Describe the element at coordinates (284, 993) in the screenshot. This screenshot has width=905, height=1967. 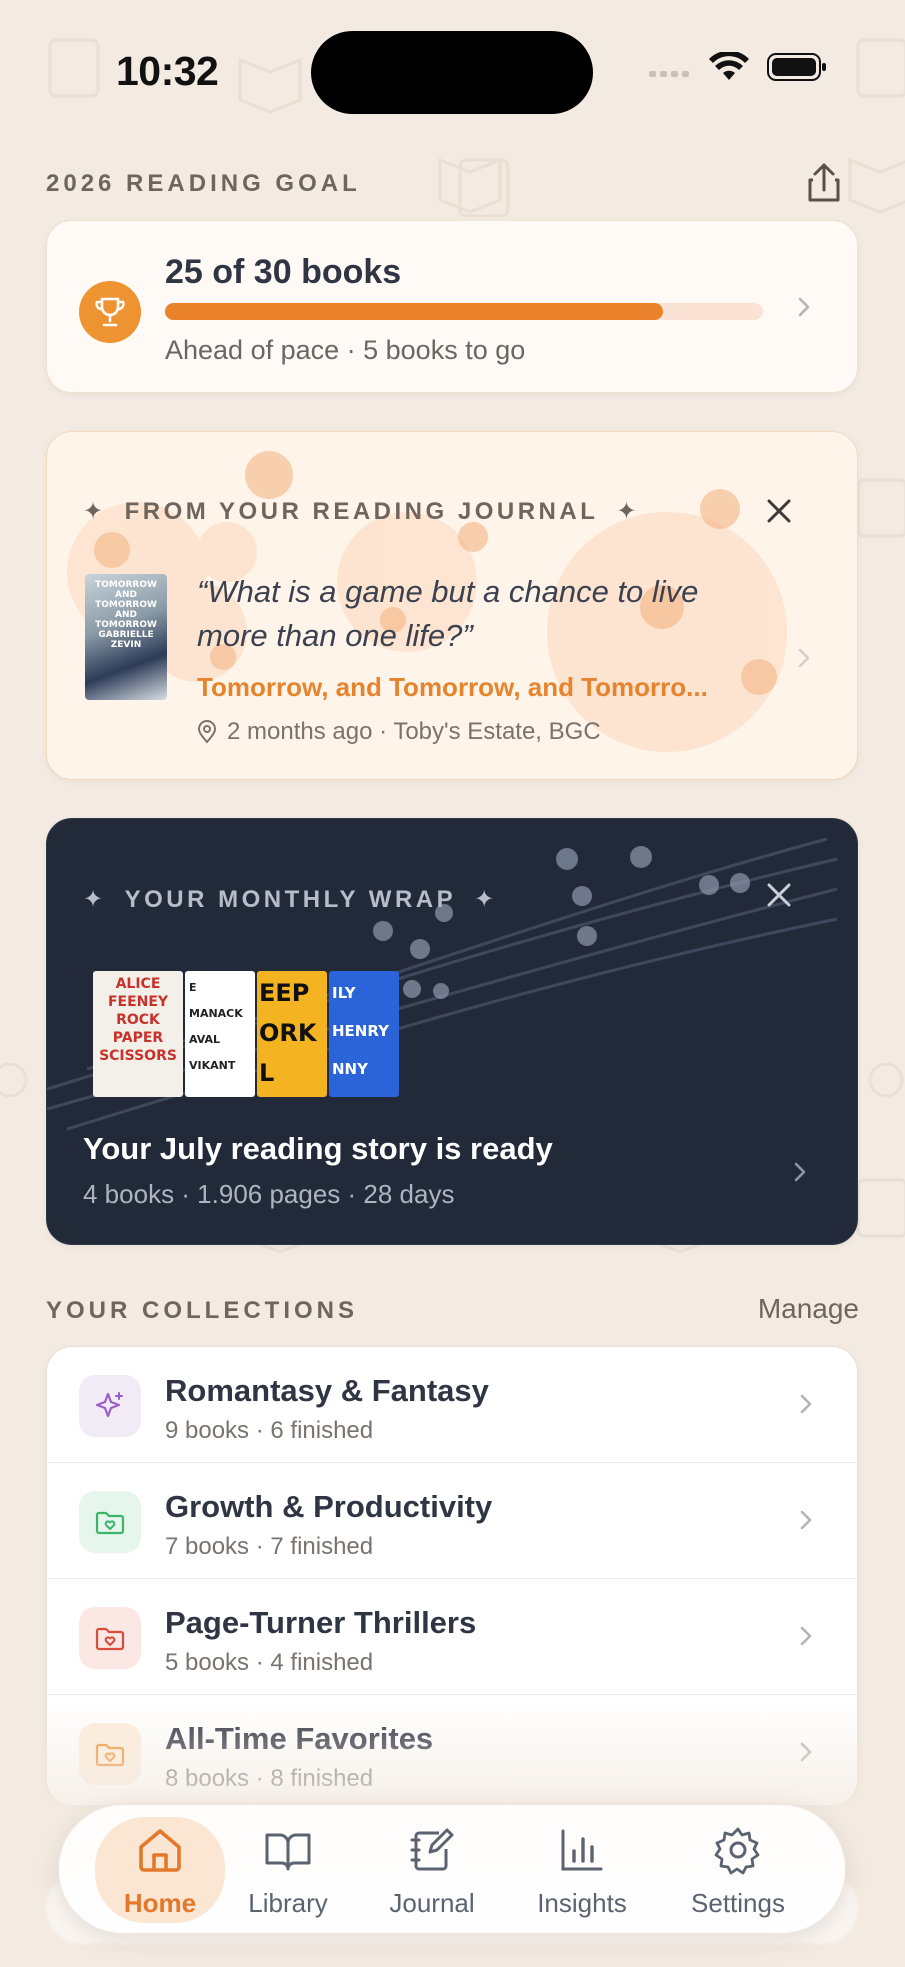
I see `cover-text-line: EEP` at that location.